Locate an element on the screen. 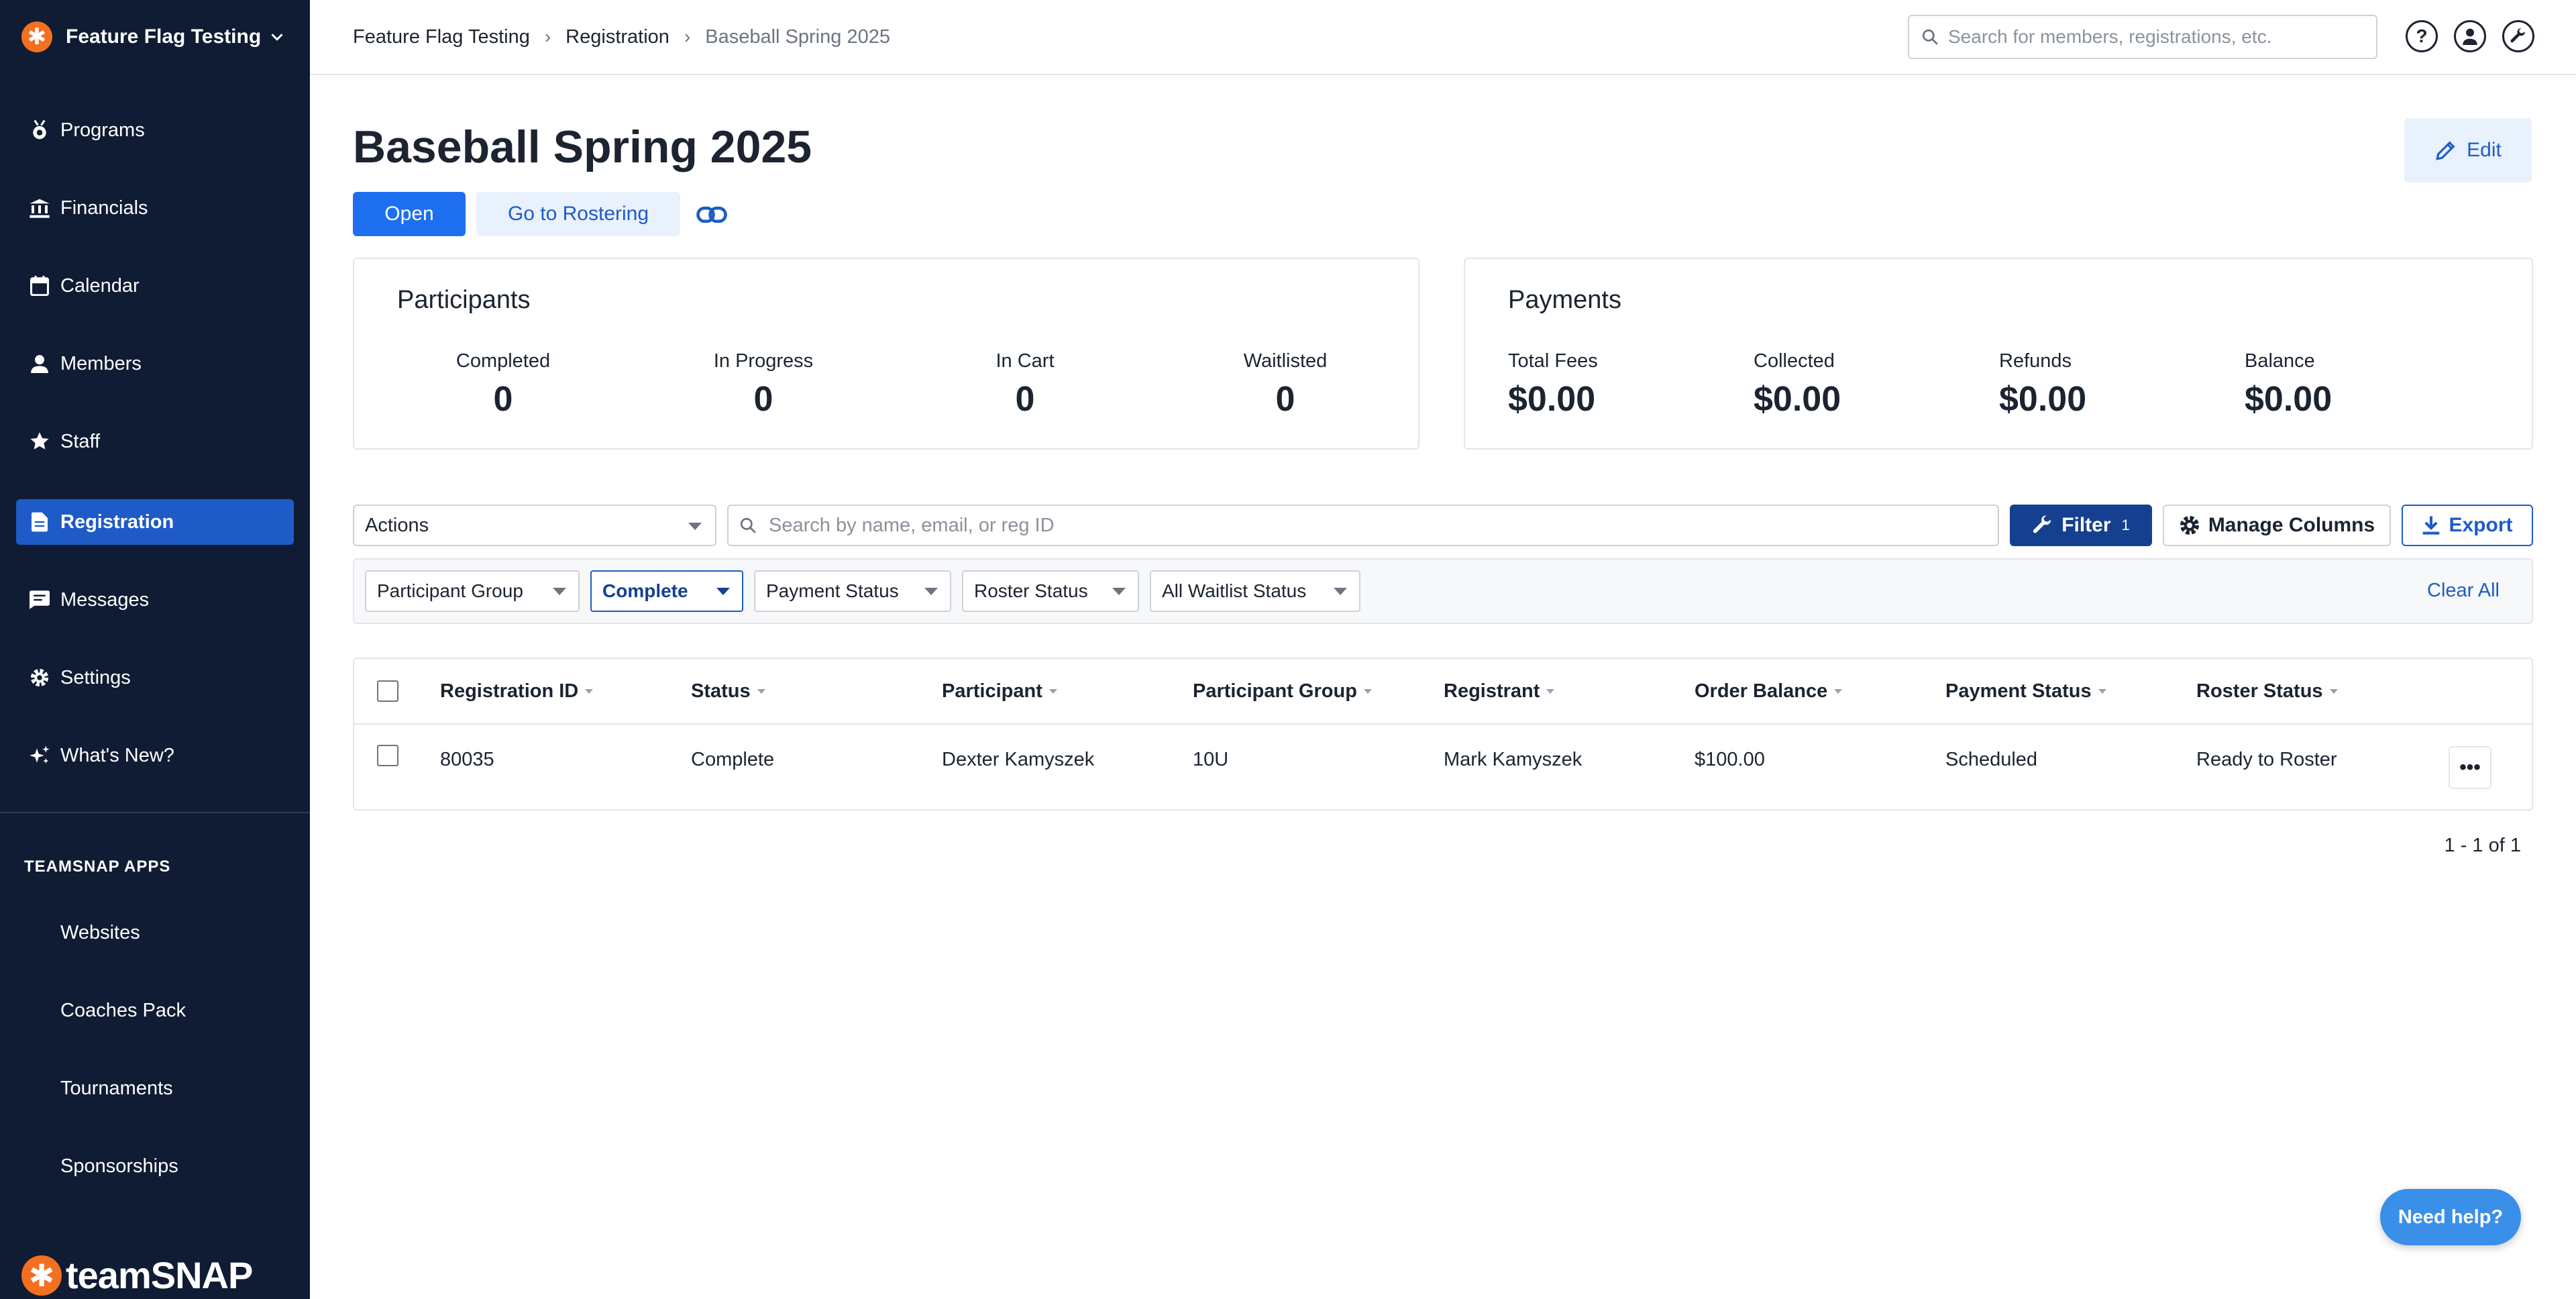  column-header: Participant is located at coordinates (999, 692).